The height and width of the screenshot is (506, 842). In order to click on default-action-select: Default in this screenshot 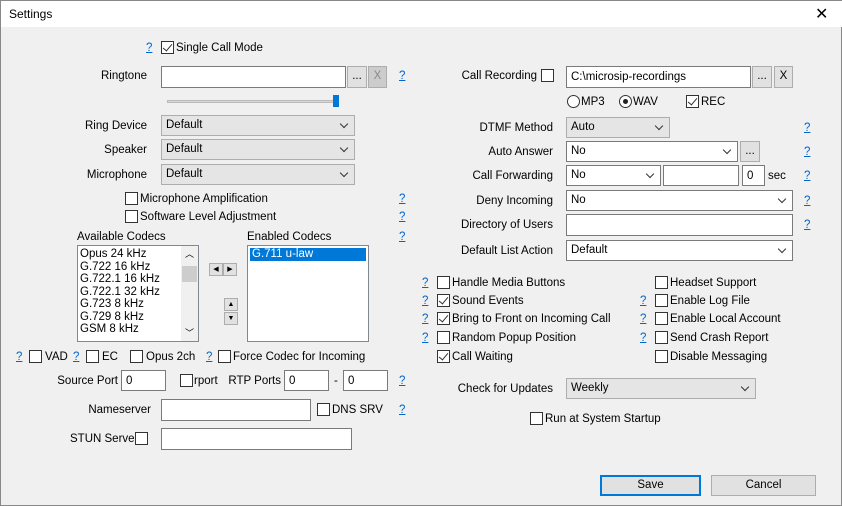, I will do `click(679, 250)`.